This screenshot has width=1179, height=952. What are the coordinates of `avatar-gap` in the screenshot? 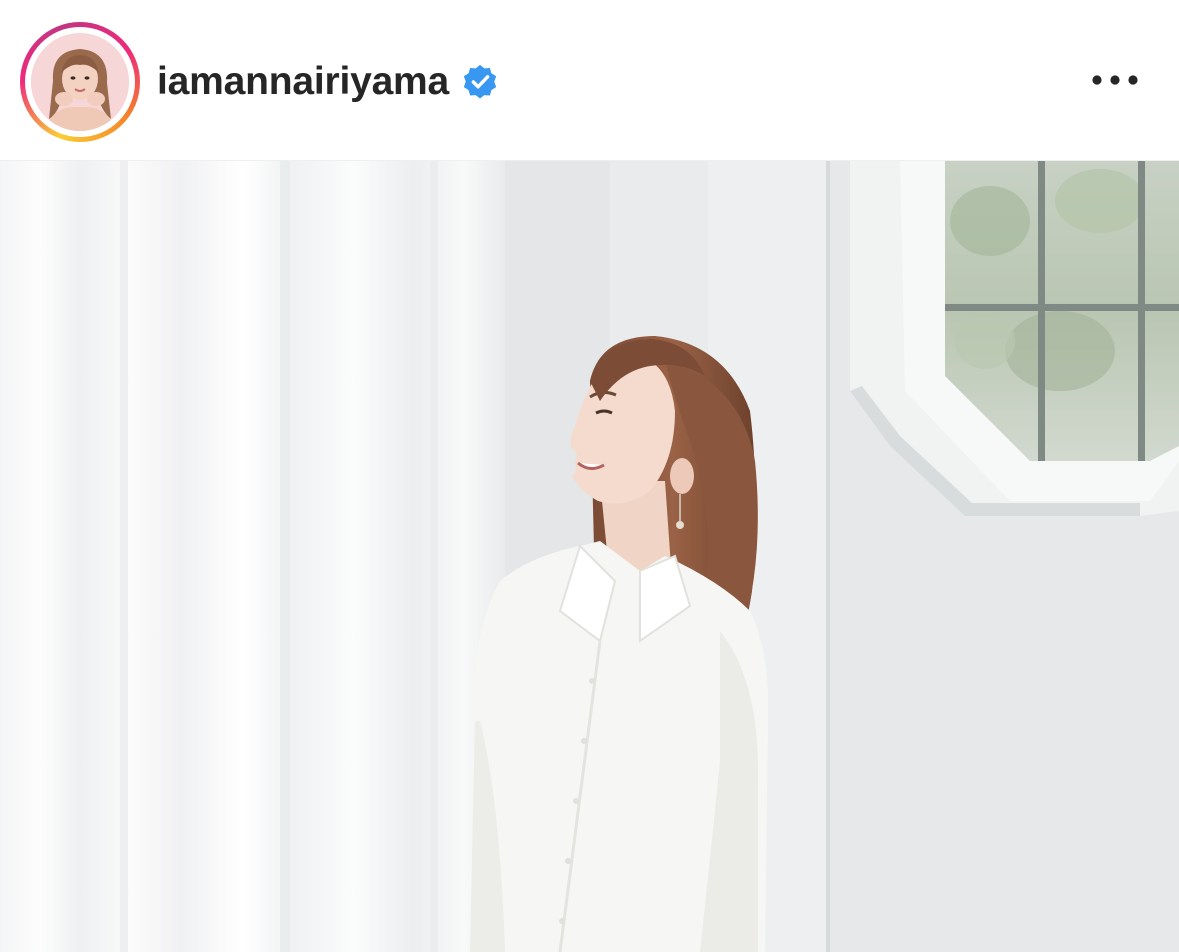 It's located at (80, 82).